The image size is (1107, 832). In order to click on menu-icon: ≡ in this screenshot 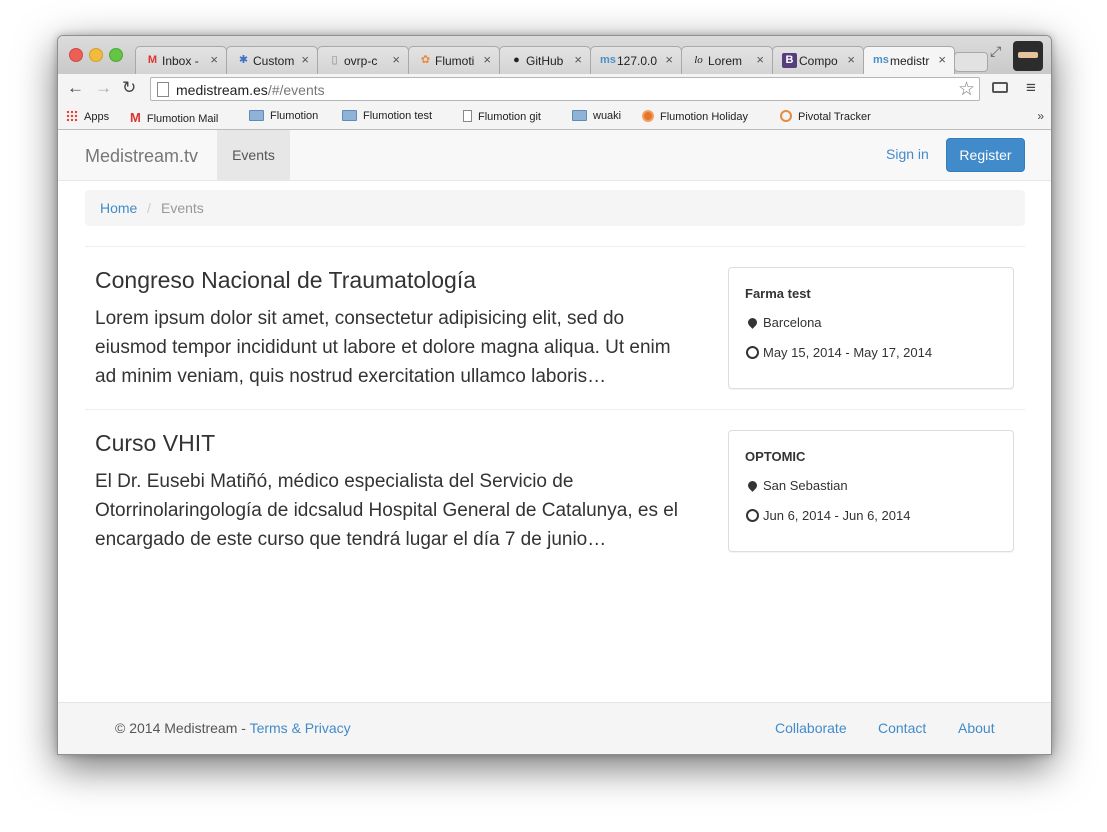, I will do `click(1031, 88)`.